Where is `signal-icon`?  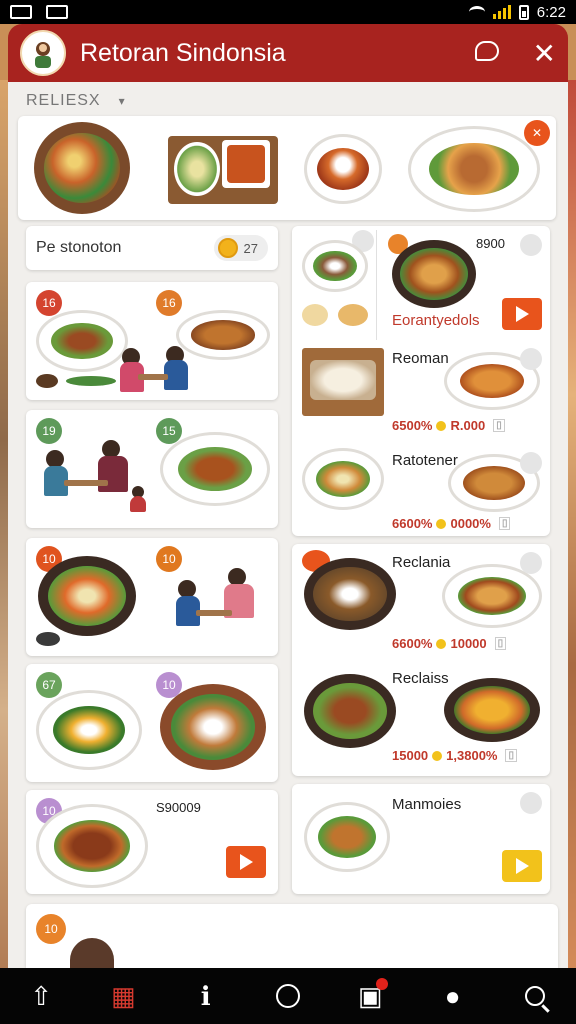 signal-icon is located at coordinates (501, 12).